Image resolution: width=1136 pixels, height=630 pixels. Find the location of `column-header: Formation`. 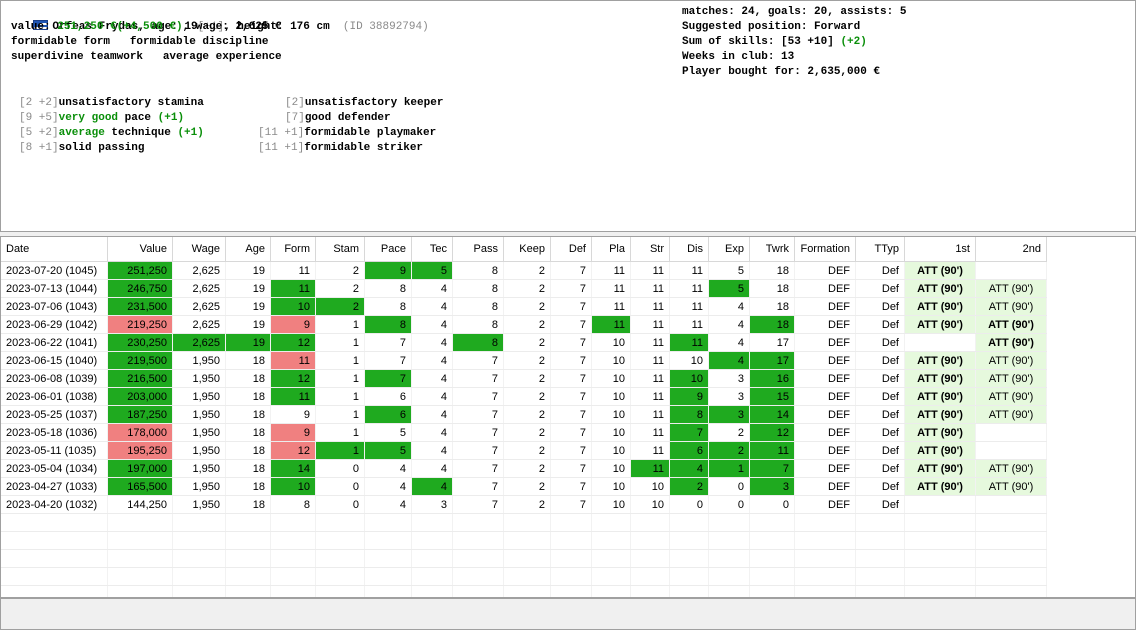

column-header: Formation is located at coordinates (825, 249).